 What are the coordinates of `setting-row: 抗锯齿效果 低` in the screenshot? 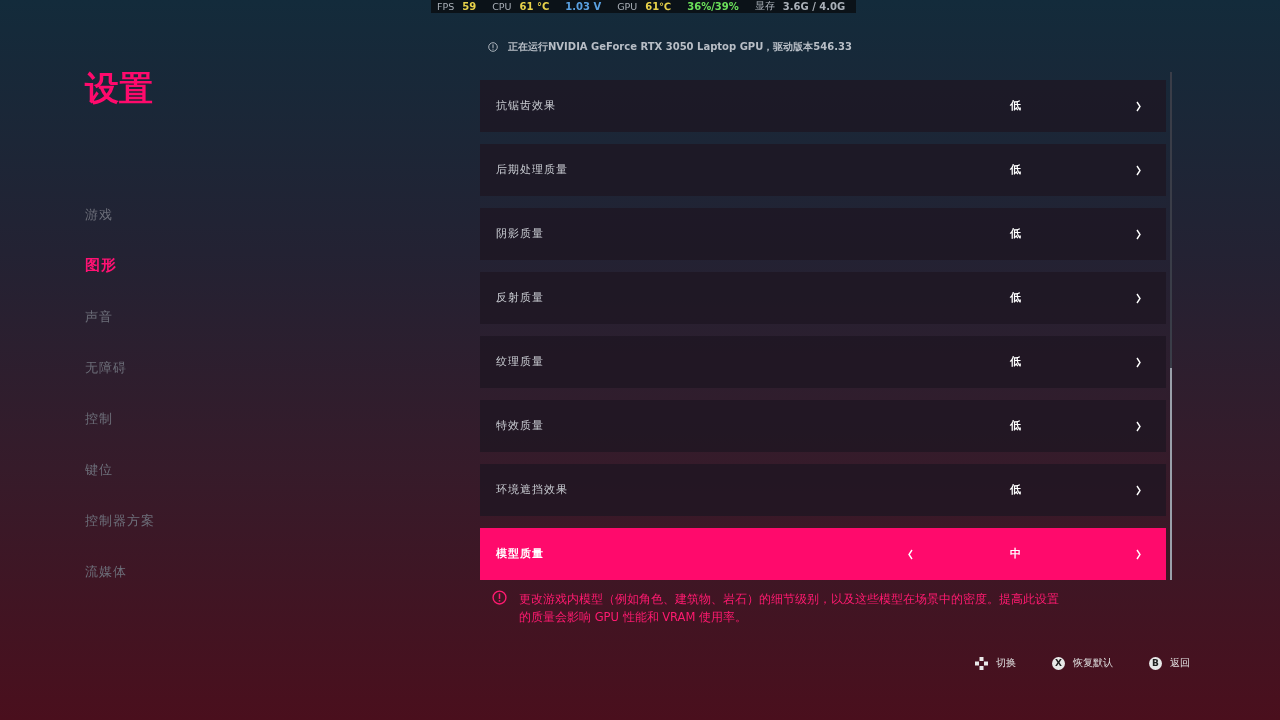 It's located at (823, 106).